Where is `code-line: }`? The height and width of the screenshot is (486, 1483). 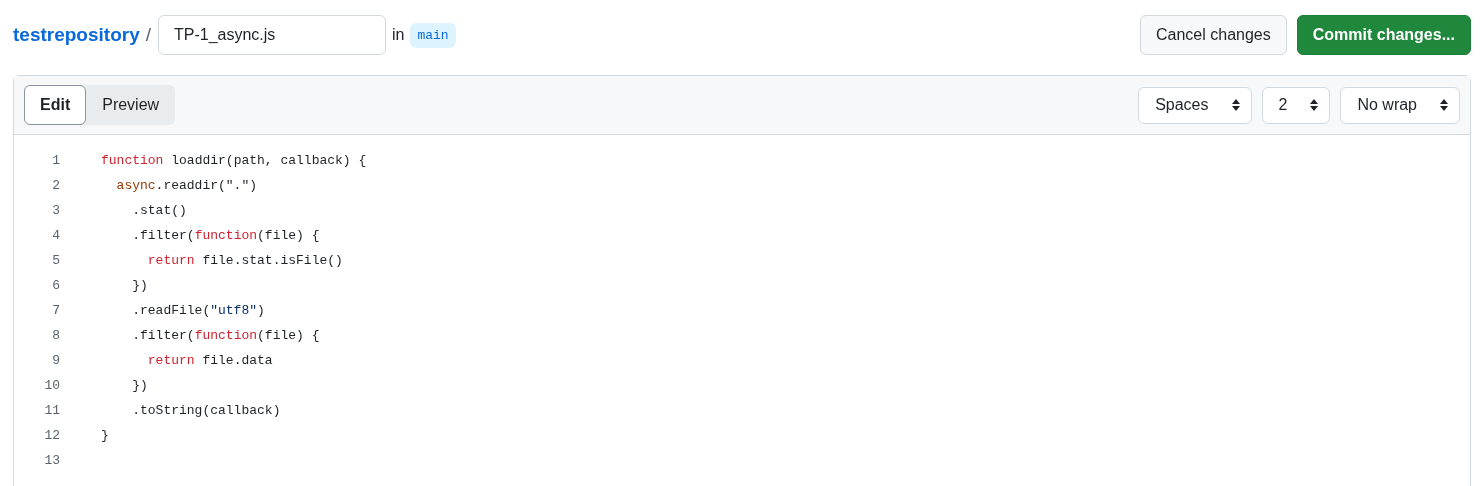 code-line: } is located at coordinates (105, 435).